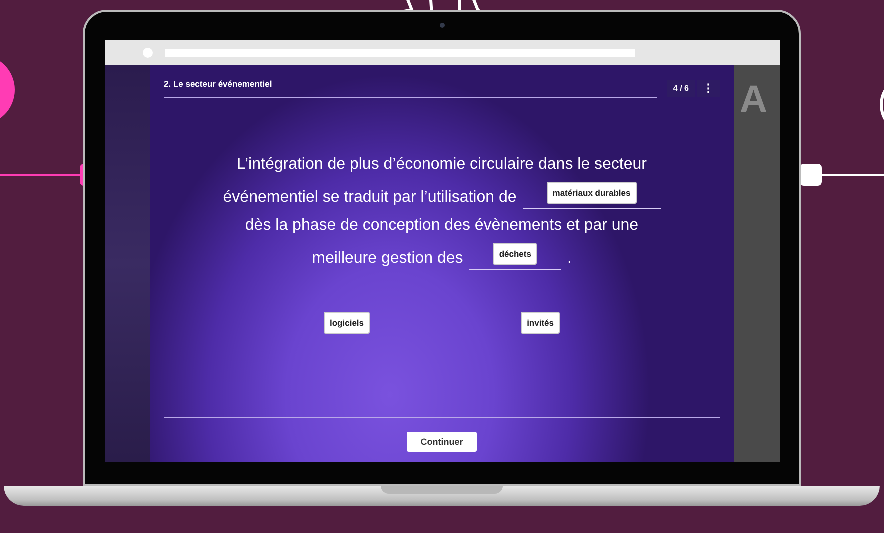 The width and height of the screenshot is (884, 533). I want to click on answer-chip: invités, so click(540, 323).